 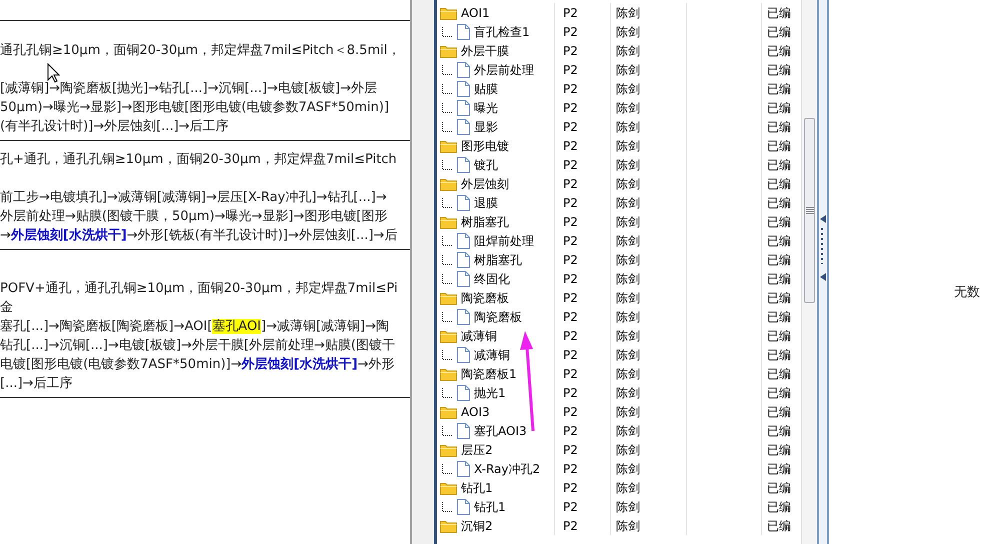 I want to click on tree-item: 外层蚀刻, so click(x=485, y=183).